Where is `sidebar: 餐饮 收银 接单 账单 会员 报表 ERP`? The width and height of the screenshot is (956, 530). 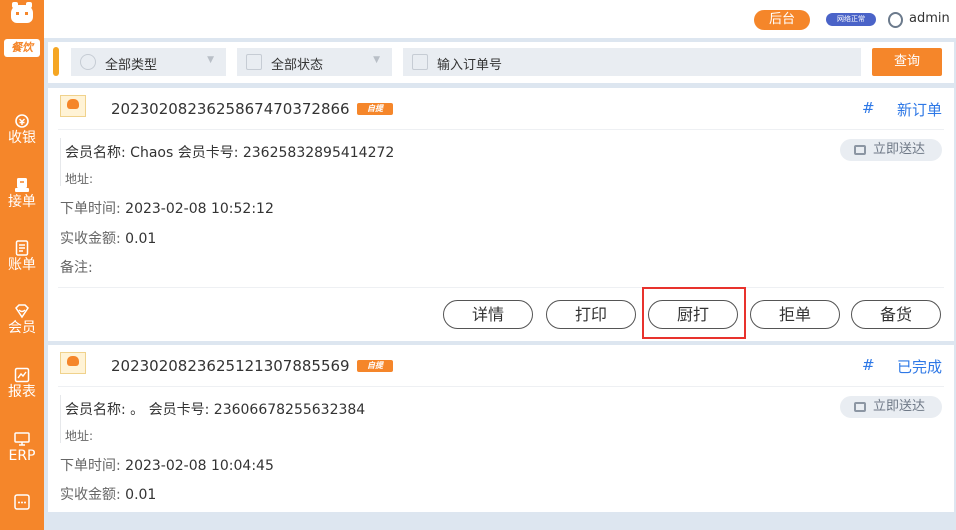
sidebar: 餐饮 收银 接单 账单 会员 报表 ERP is located at coordinates (22, 265).